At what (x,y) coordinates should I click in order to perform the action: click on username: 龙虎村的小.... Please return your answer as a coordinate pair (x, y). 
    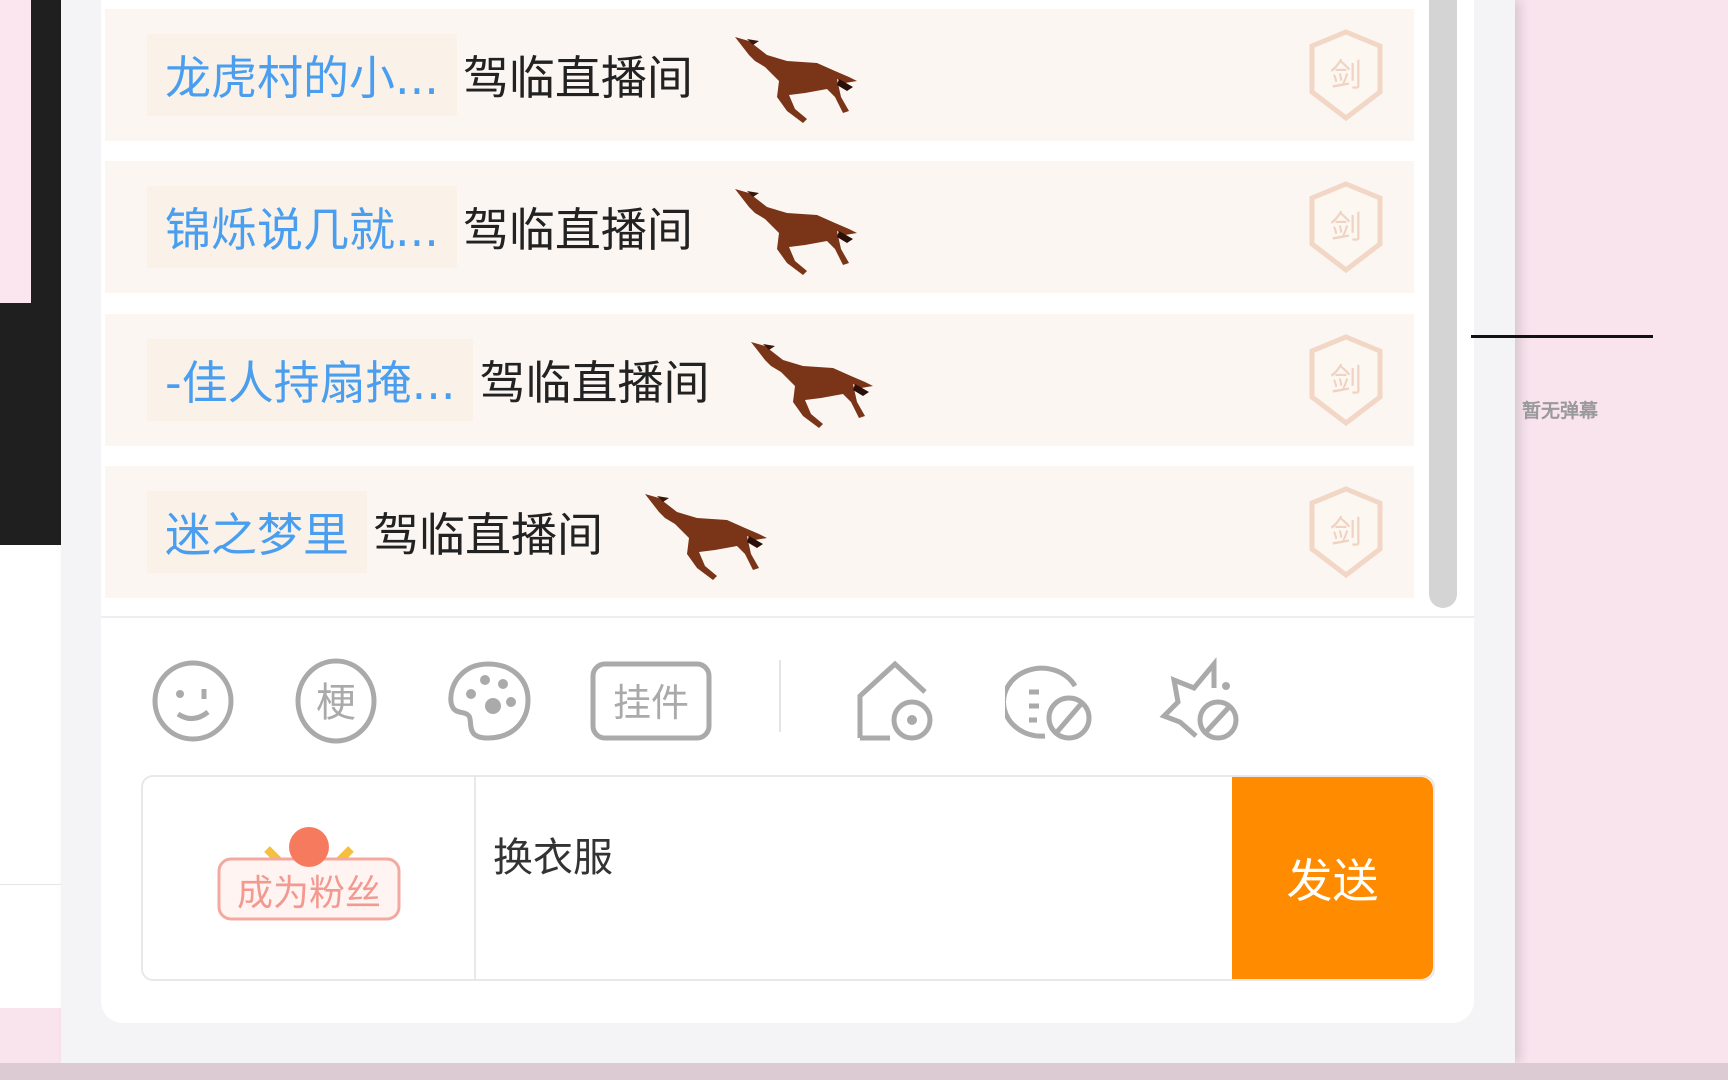
    Looking at the image, I should click on (302, 75).